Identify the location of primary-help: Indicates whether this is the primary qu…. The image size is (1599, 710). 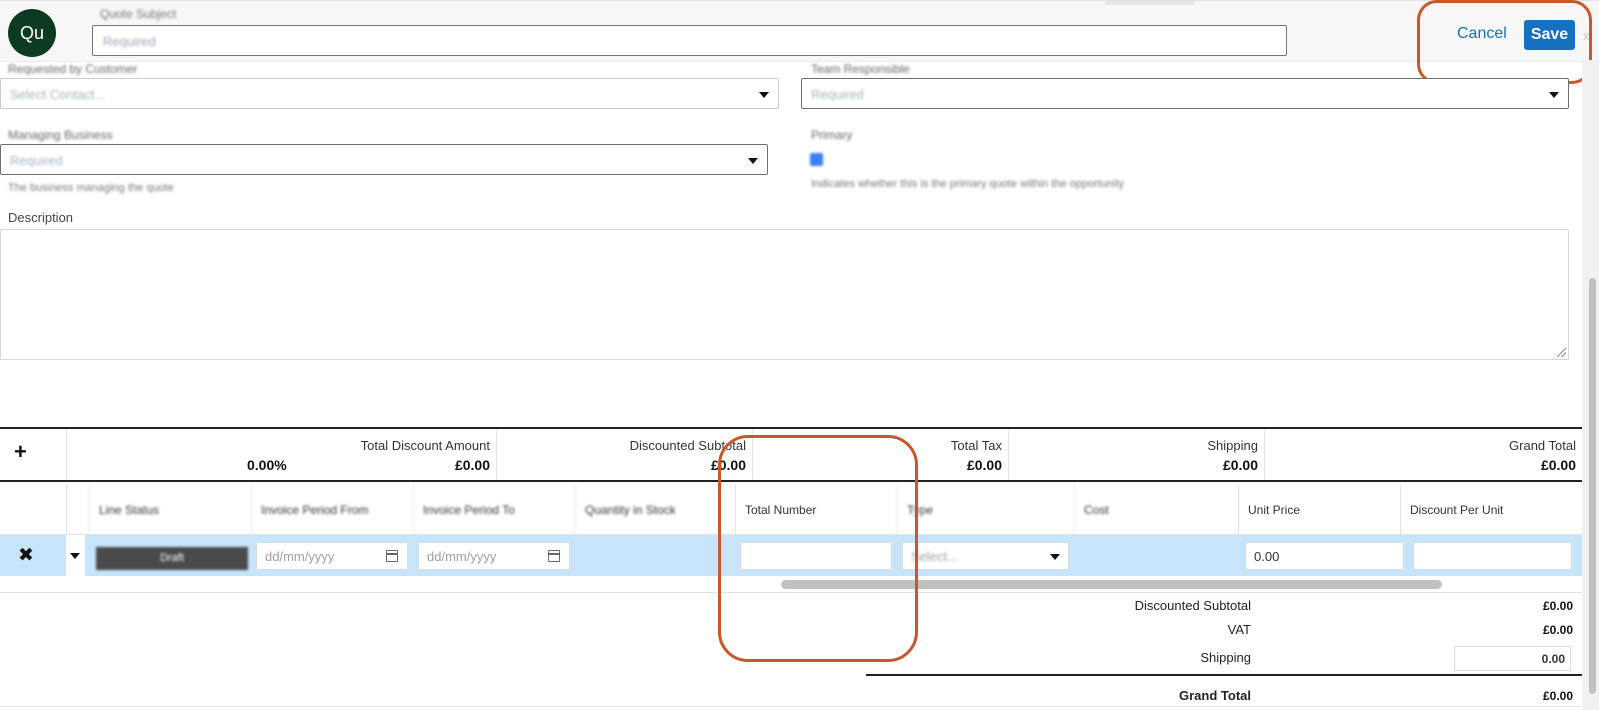
(968, 184).